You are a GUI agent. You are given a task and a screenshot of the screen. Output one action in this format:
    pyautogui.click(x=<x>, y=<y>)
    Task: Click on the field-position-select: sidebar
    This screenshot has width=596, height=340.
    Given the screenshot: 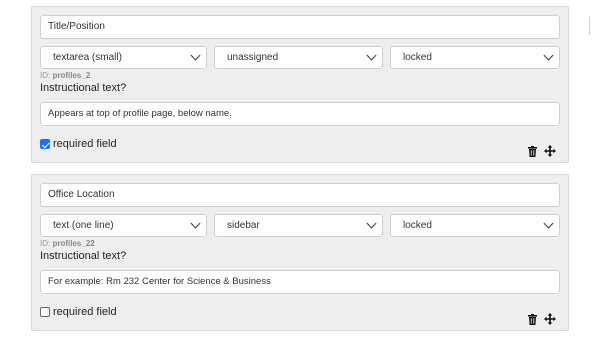 What is the action you would take?
    pyautogui.click(x=298, y=225)
    